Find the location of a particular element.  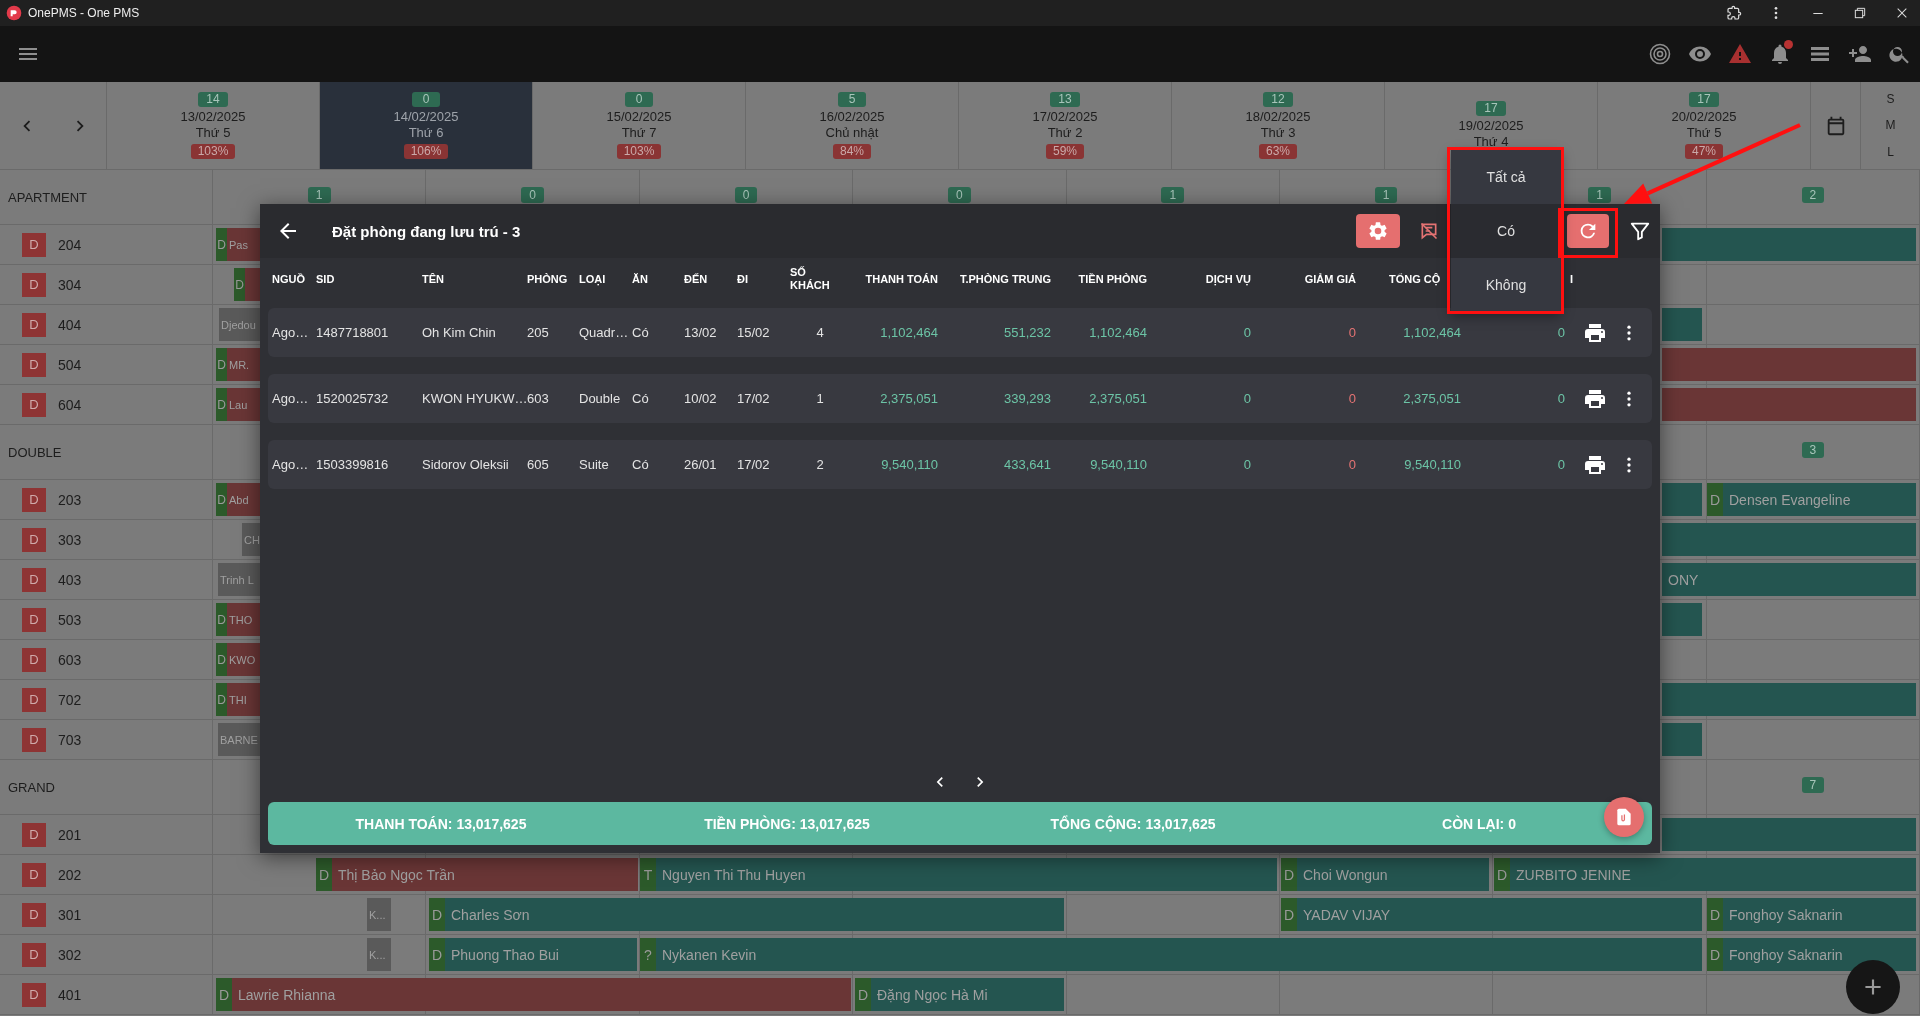

column-header: THANH TOÁN is located at coordinates (901, 279).